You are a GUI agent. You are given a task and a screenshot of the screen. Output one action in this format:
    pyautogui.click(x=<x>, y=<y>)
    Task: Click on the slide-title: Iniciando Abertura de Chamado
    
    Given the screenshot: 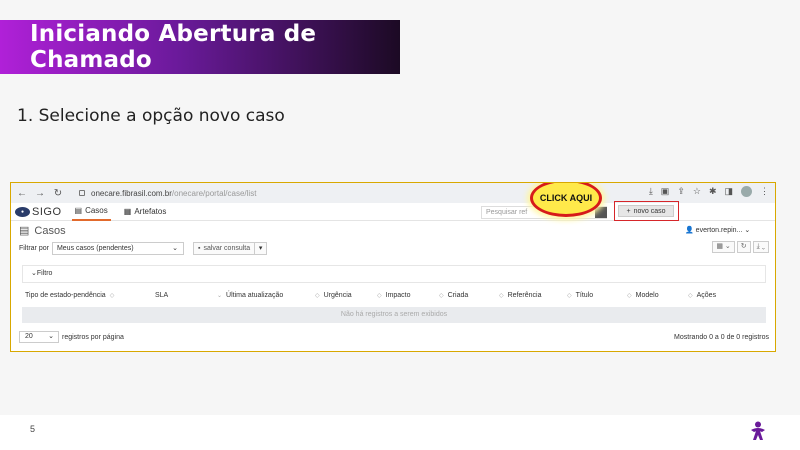 What is the action you would take?
    pyautogui.click(x=173, y=47)
    